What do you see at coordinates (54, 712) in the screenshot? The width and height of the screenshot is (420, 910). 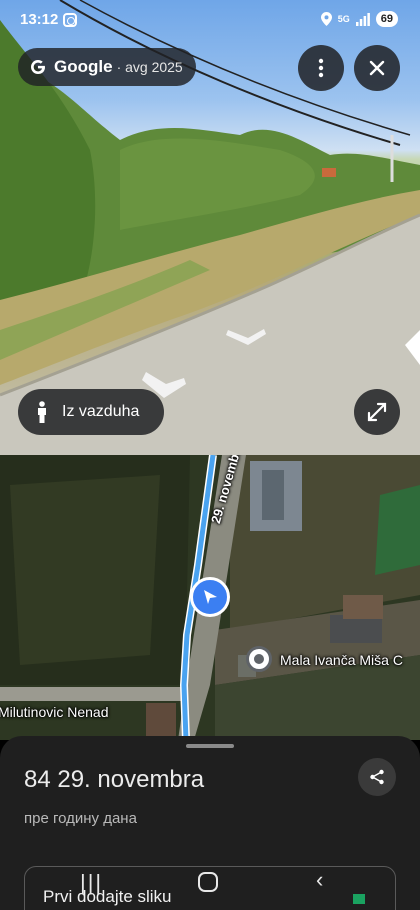 I see `person-place-label: Milutinovic Nenad` at bounding box center [54, 712].